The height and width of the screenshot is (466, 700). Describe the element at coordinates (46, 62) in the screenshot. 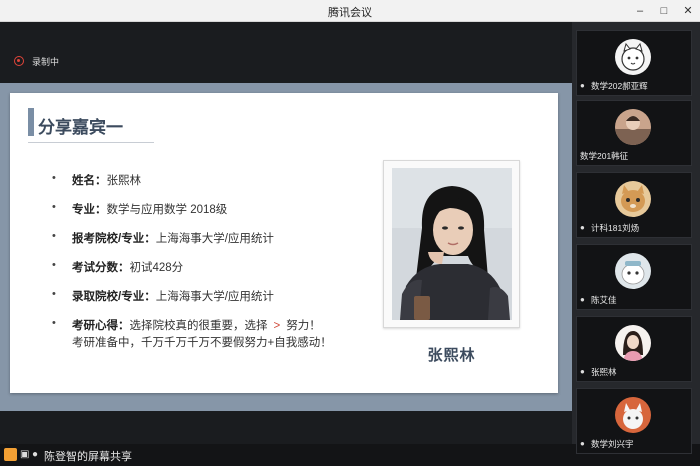

I see `recording-label: 录制中` at that location.